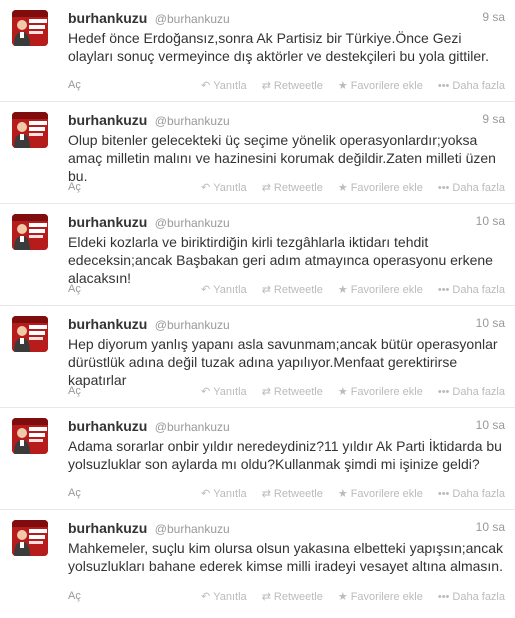 This screenshot has height=618, width=515. What do you see at coordinates (286, 18) in the screenshot?
I see `tweet-header: burhankuzu @burhankuzu 9 sa` at bounding box center [286, 18].